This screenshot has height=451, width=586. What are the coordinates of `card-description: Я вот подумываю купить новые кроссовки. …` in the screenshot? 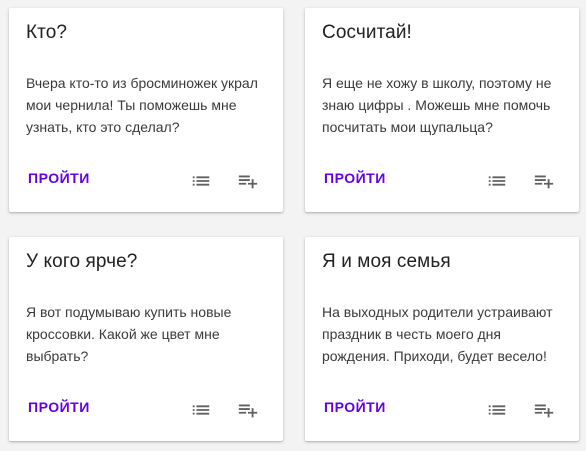 It's located at (129, 334).